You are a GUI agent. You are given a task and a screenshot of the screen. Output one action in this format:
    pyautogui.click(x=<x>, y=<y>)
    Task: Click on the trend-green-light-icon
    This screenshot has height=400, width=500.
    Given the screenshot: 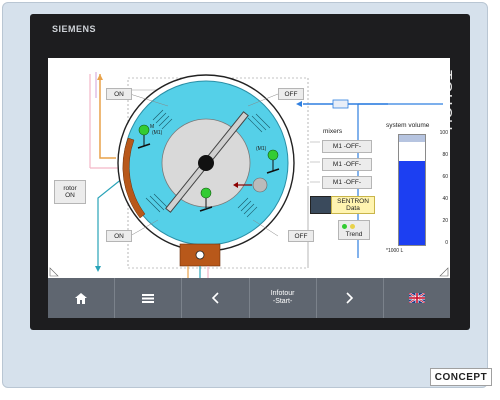 What is the action you would take?
    pyautogui.click(x=344, y=226)
    